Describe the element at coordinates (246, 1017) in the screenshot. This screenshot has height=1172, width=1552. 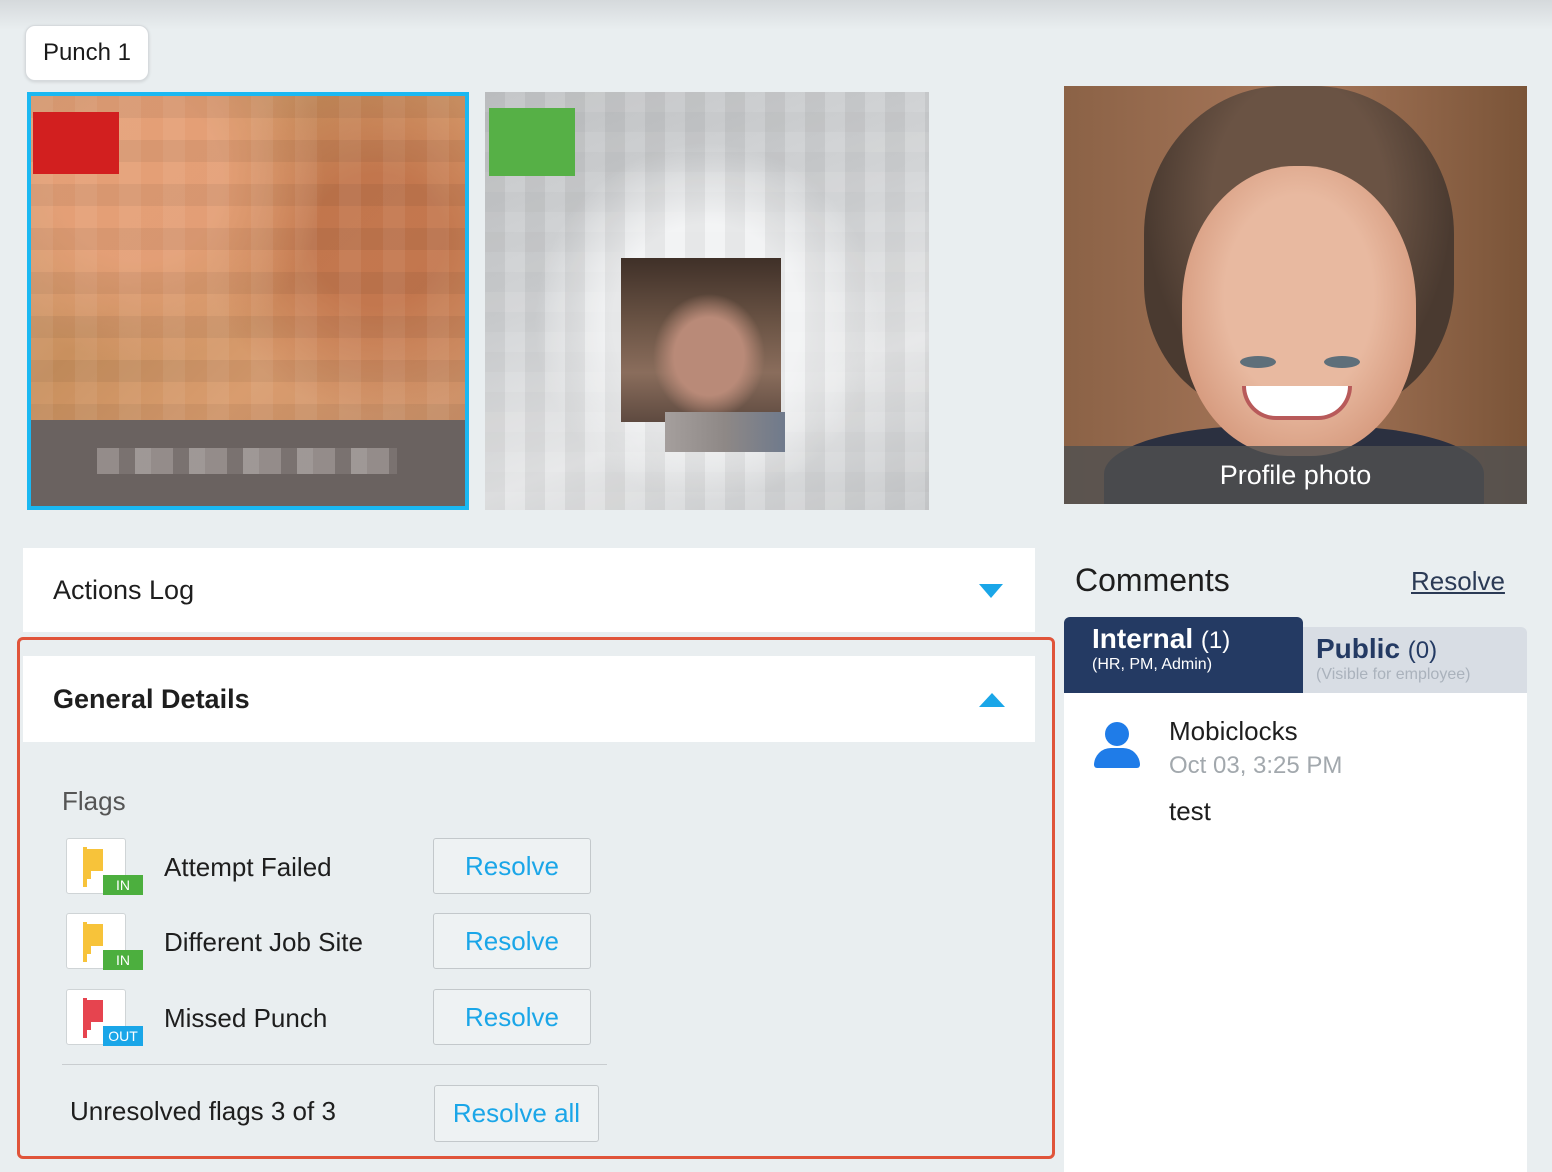
I see `flag-name: Missed Punch` at that location.